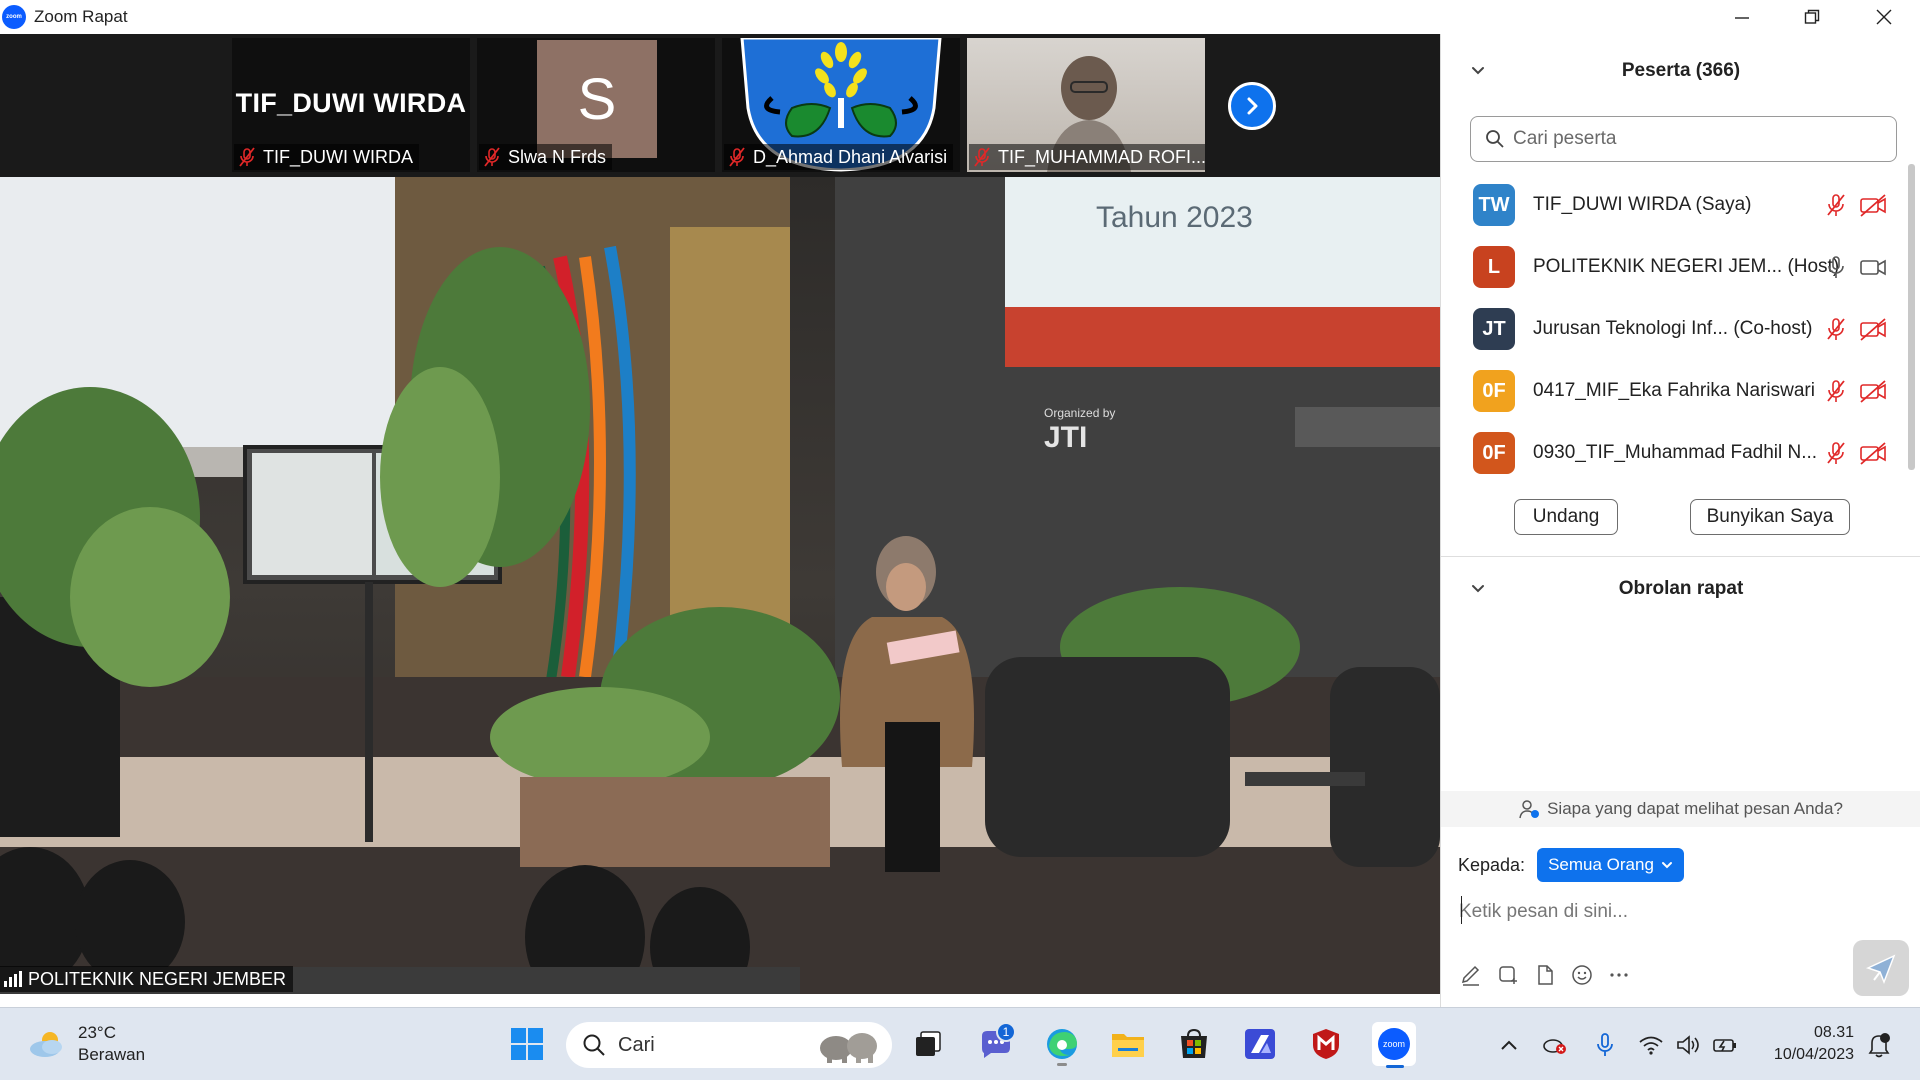  I want to click on notification-center-button, so click(1879, 1045).